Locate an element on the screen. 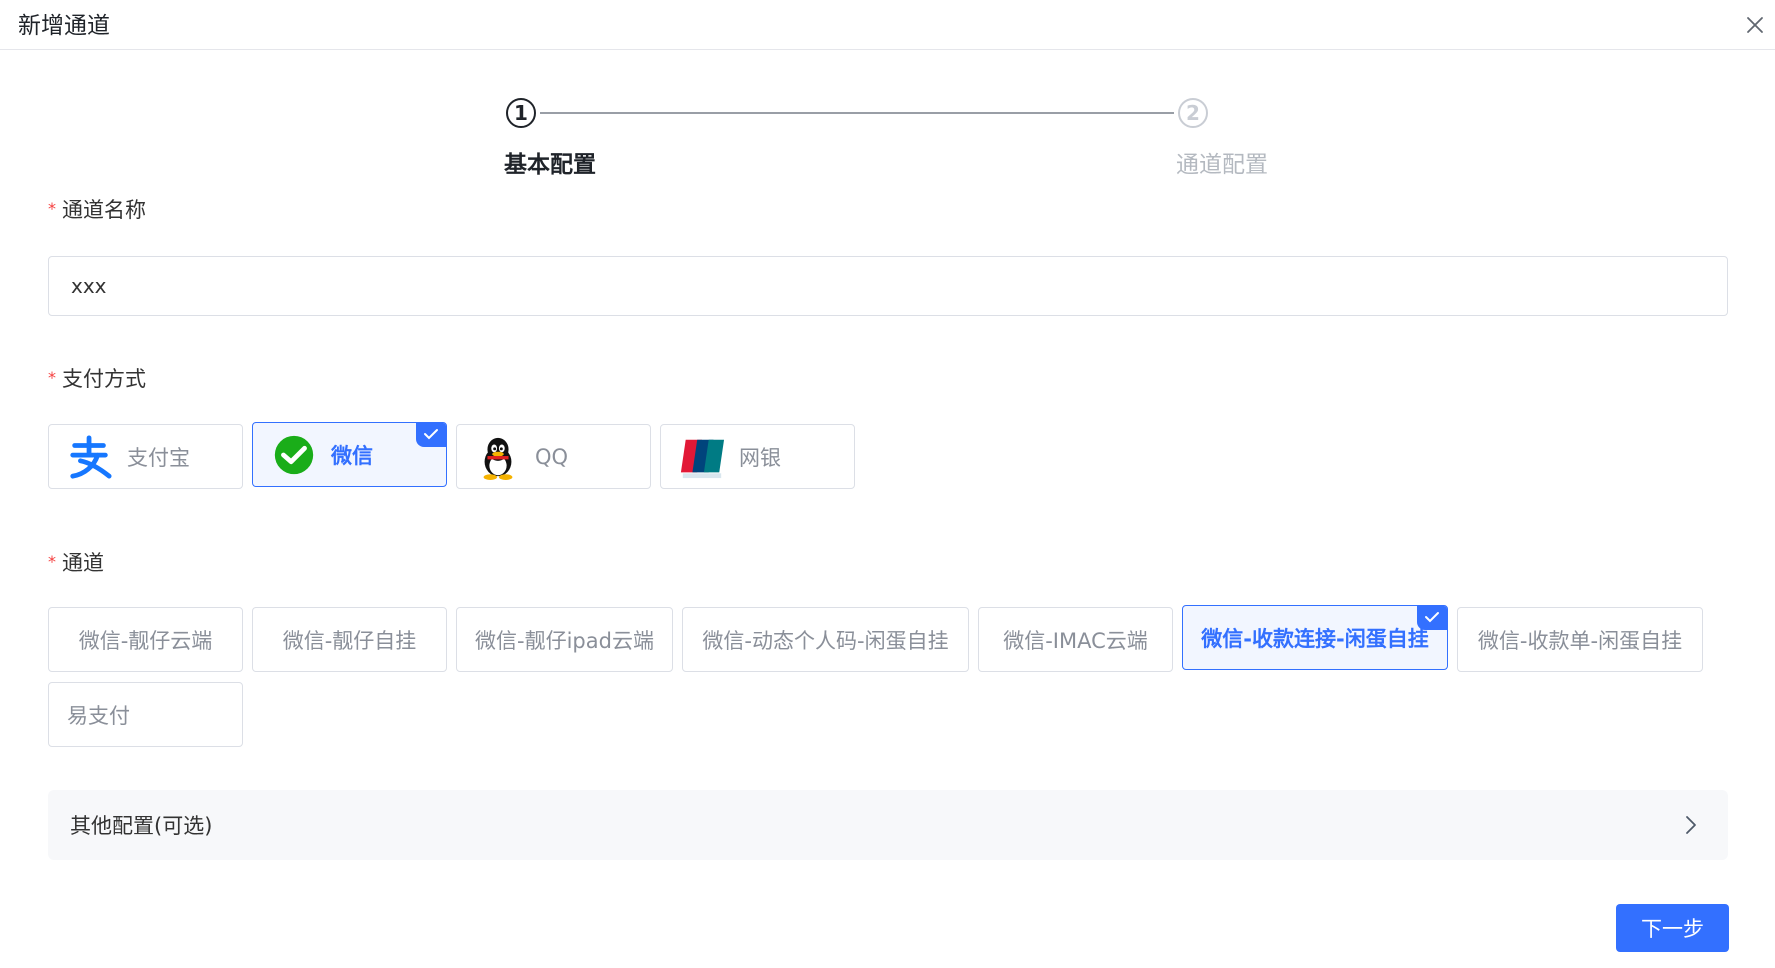 This screenshot has width=1775, height=968. chevron-right-icon is located at coordinates (1691, 825).